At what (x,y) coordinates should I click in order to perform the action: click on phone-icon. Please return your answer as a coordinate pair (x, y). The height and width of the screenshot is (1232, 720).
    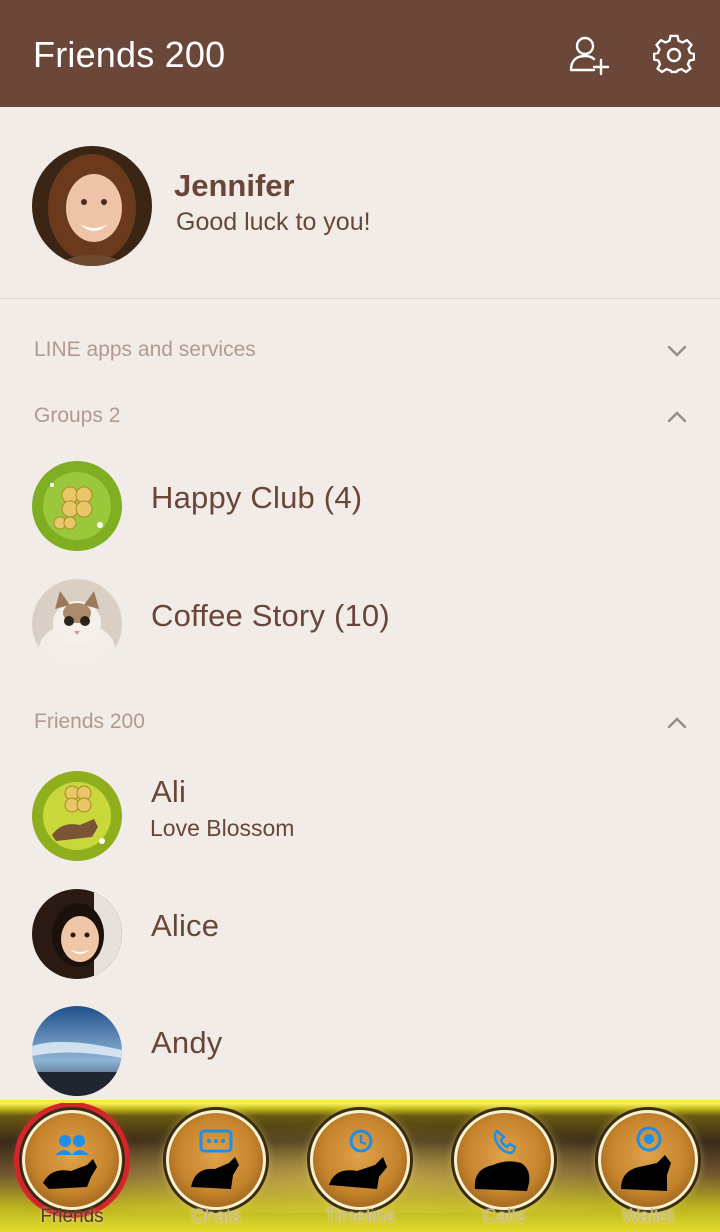
    Looking at the image, I should click on (504, 1160).